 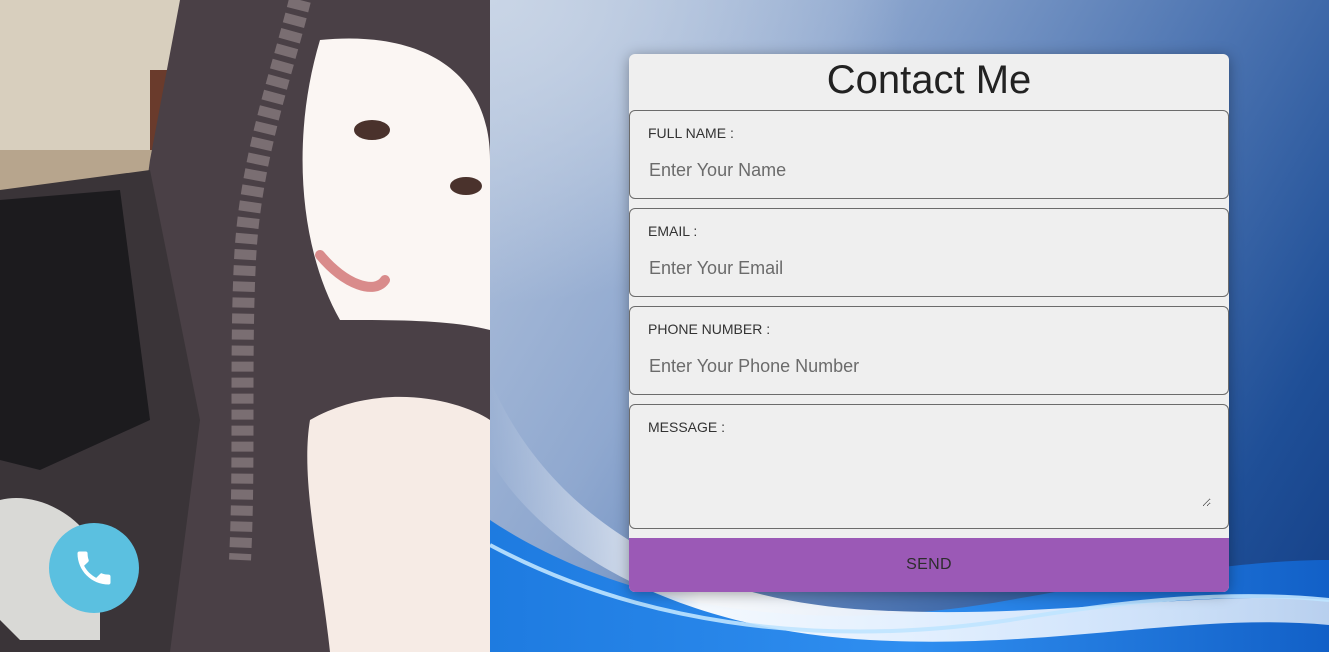 I want to click on call-button, so click(x=94, y=568).